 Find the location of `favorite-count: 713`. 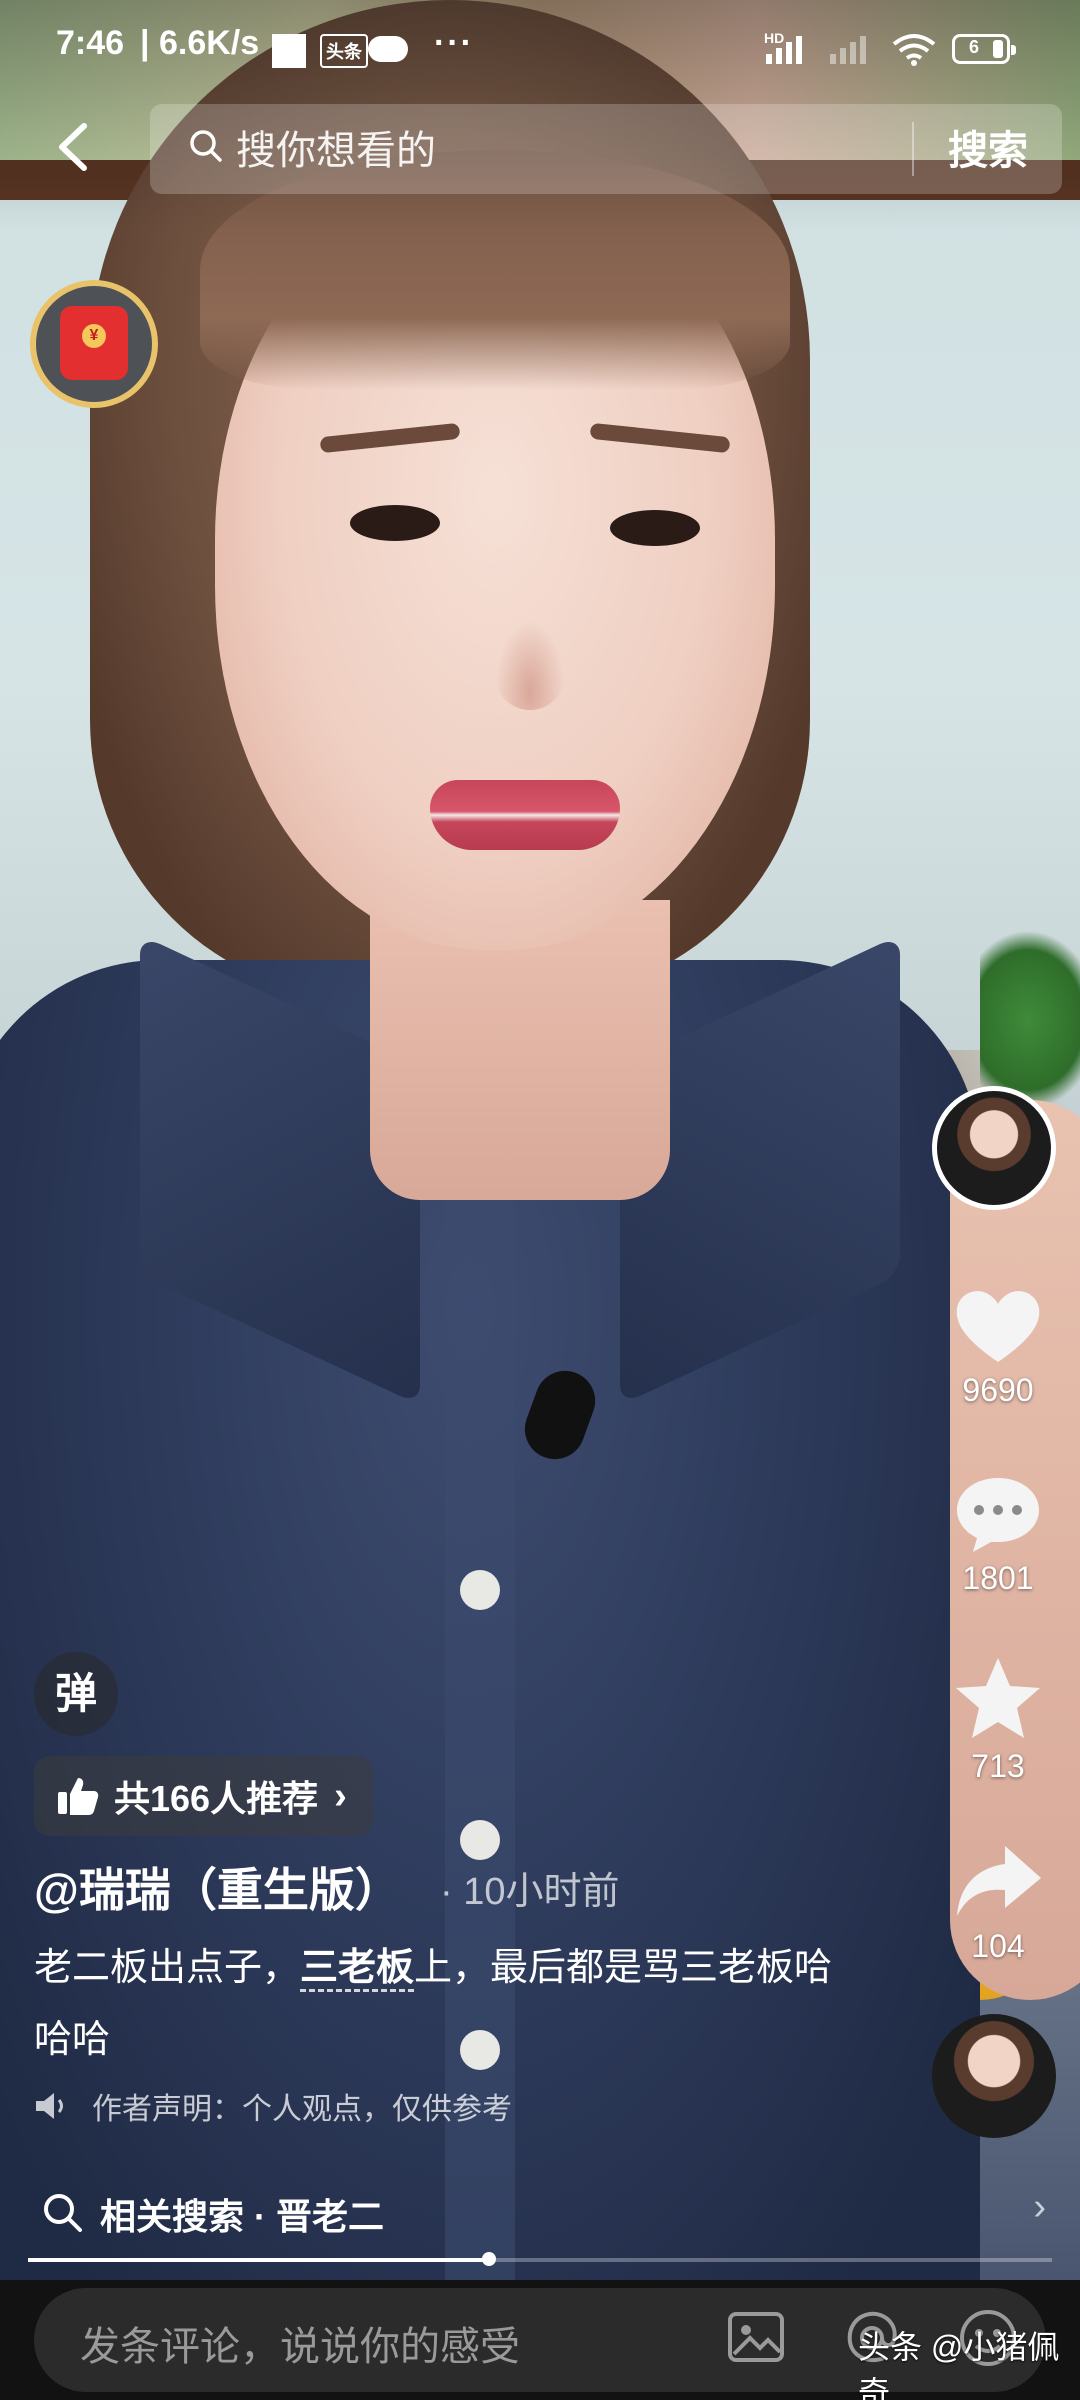

favorite-count: 713 is located at coordinates (998, 1766).